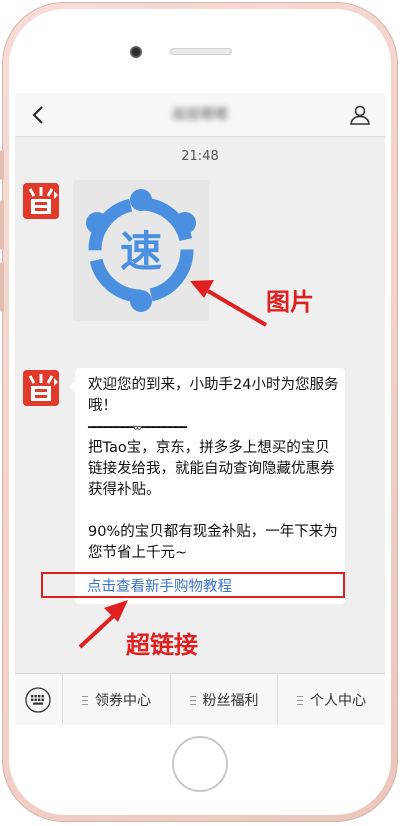 This screenshot has width=400, height=826. I want to click on link-arrow, so click(103, 624).